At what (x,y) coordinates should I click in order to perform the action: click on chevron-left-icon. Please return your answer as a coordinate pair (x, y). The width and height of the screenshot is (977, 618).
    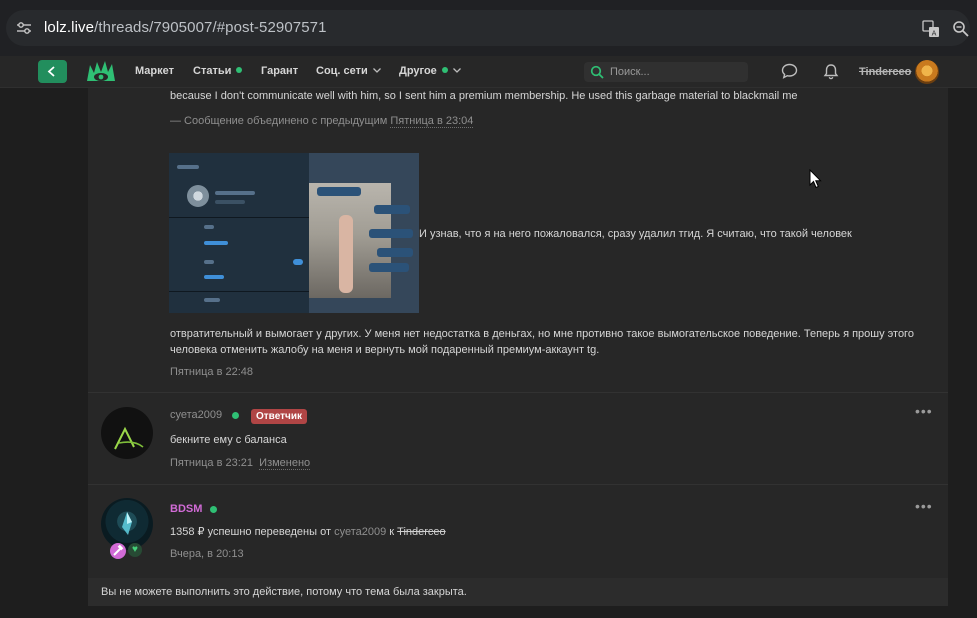
    Looking at the image, I should click on (51, 71).